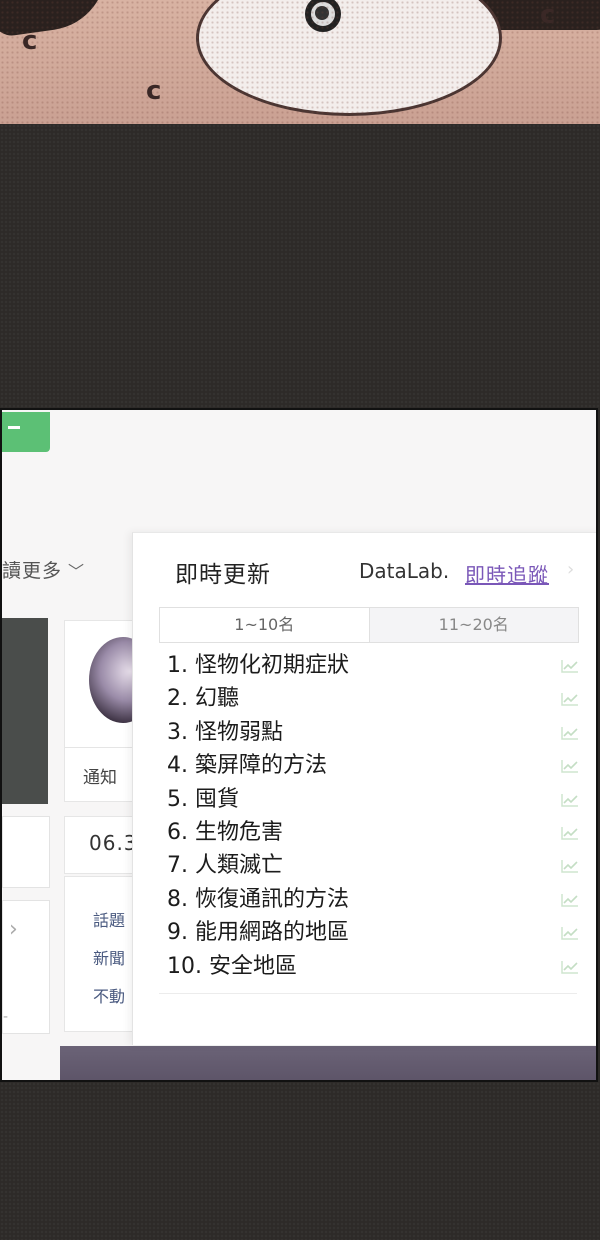 The image size is (600, 1240). What do you see at coordinates (109, 957) in the screenshot?
I see `news-link: 新聞` at bounding box center [109, 957].